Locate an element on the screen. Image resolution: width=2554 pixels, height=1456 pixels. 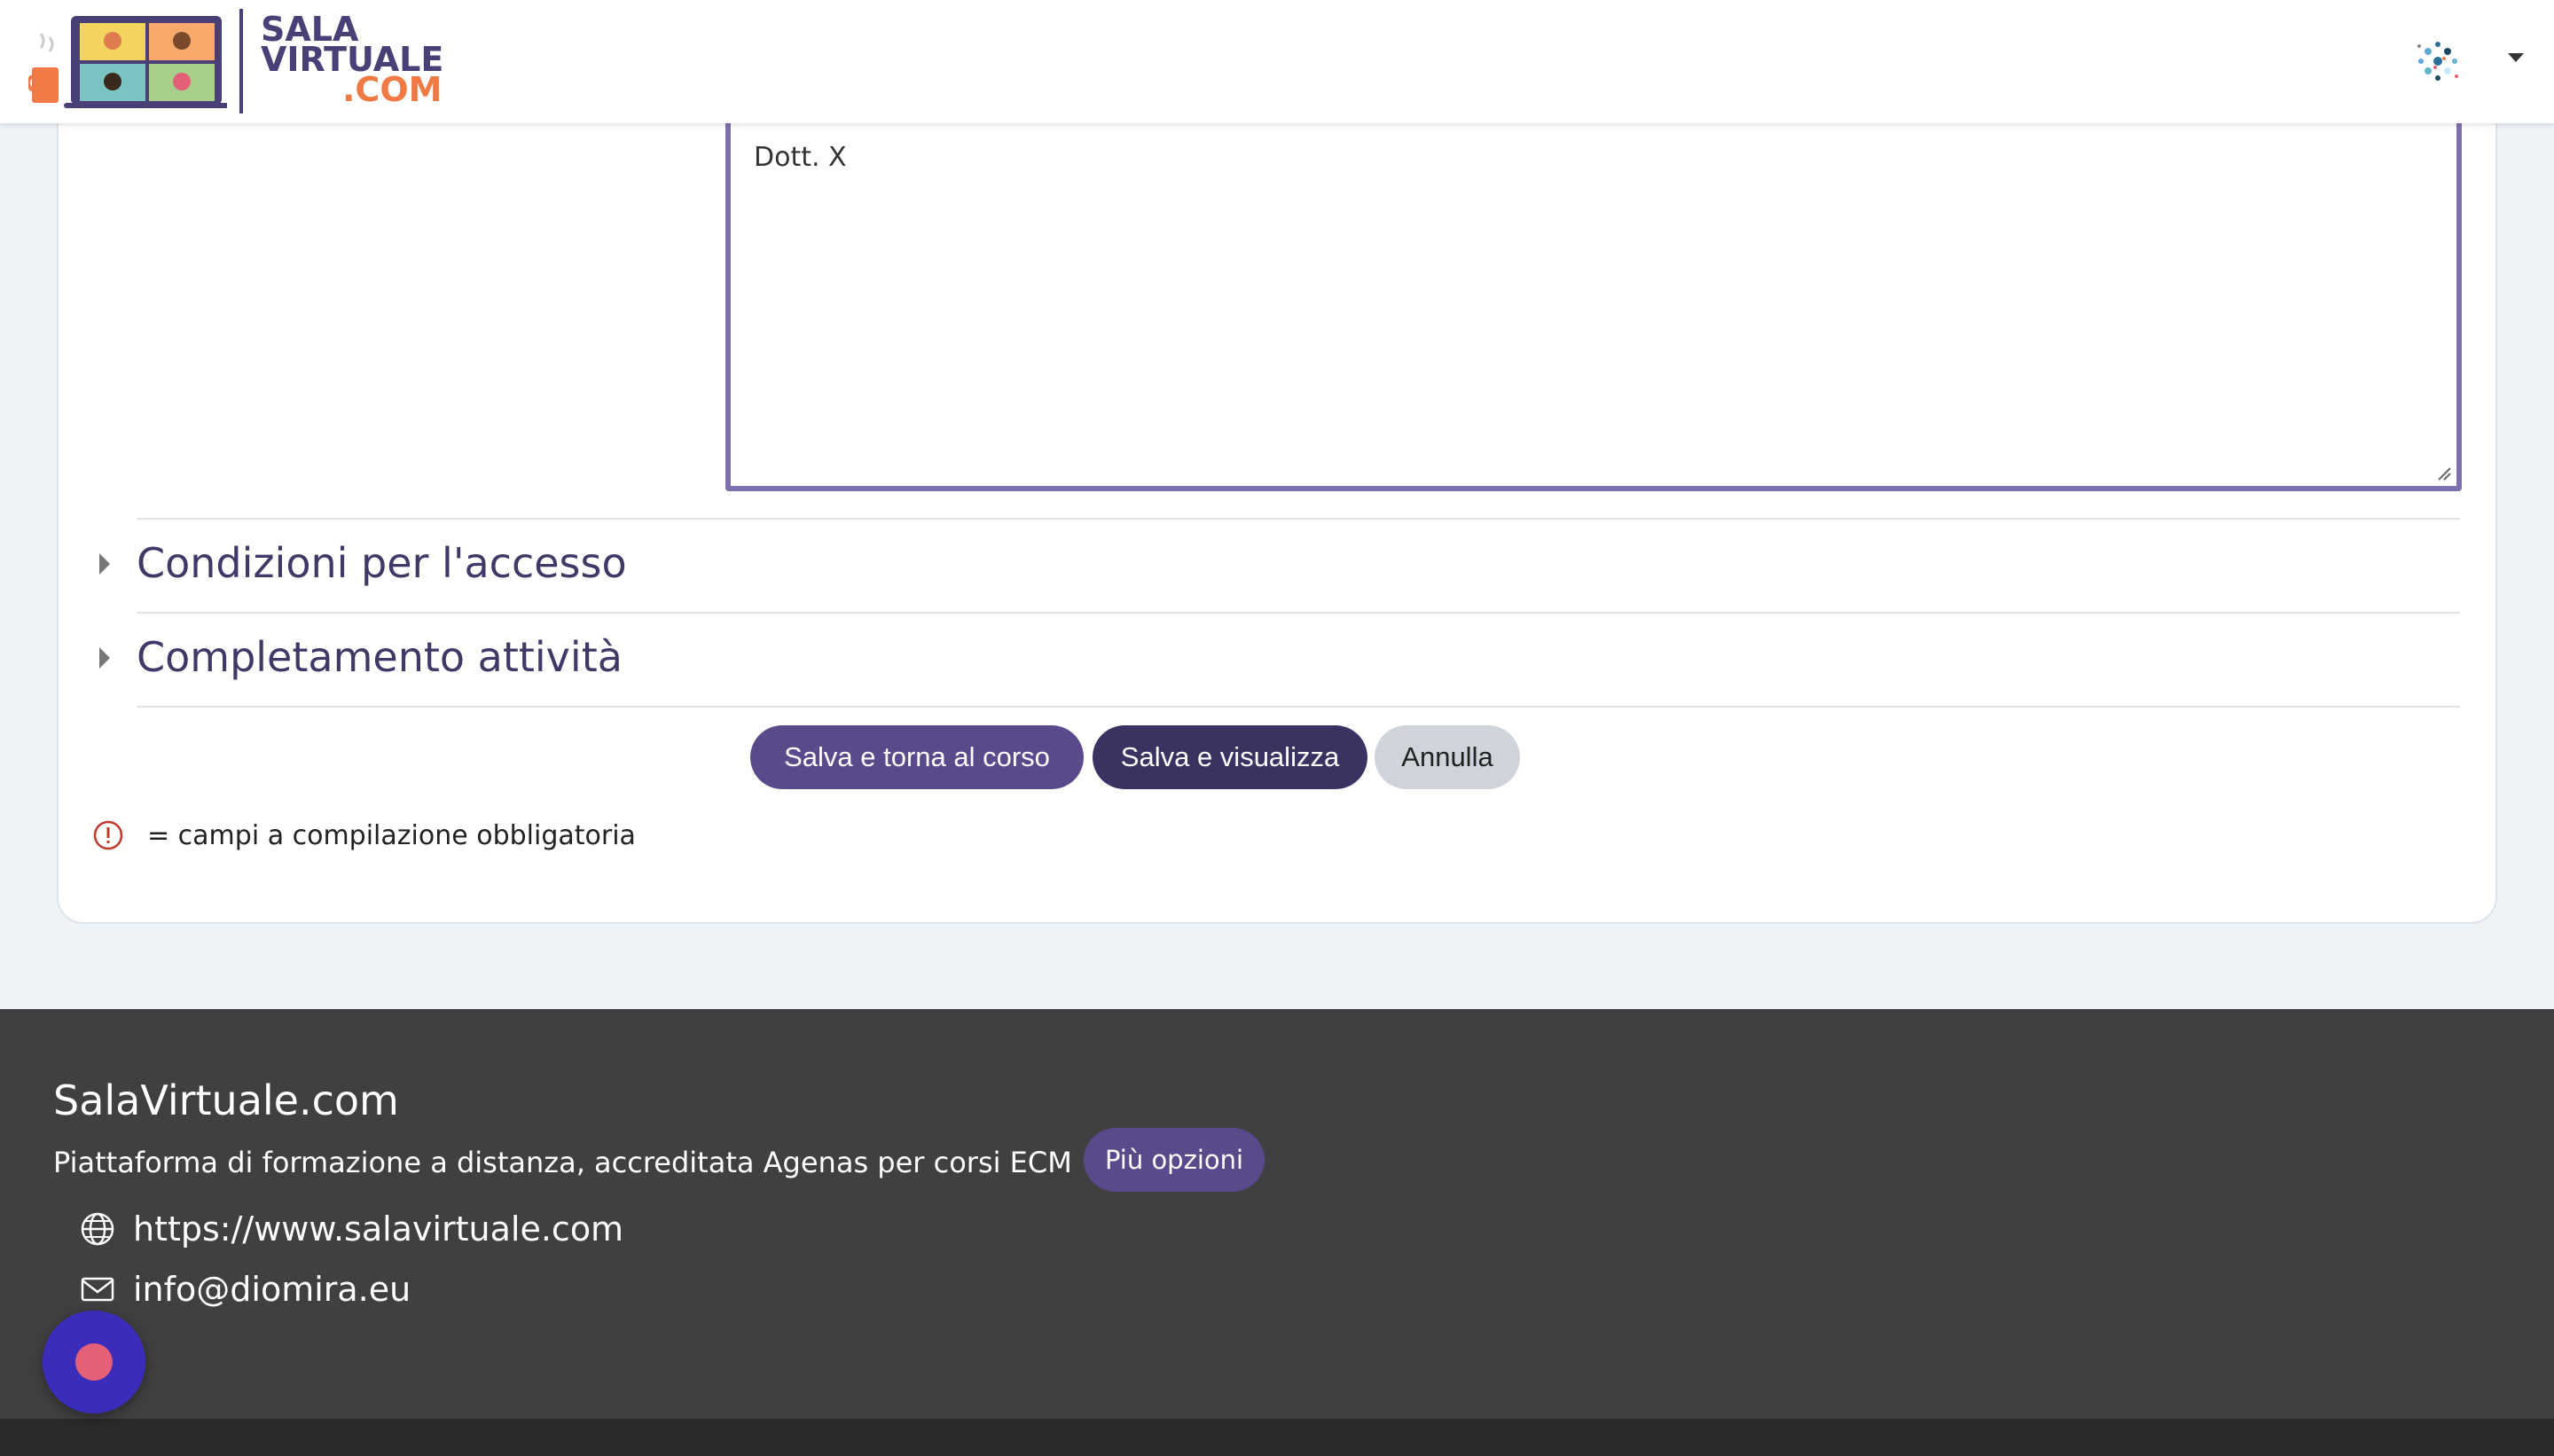
divider is located at coordinates (1298, 707).